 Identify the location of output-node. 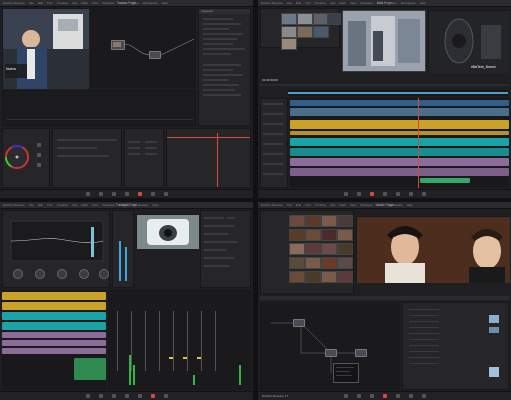
(361, 353).